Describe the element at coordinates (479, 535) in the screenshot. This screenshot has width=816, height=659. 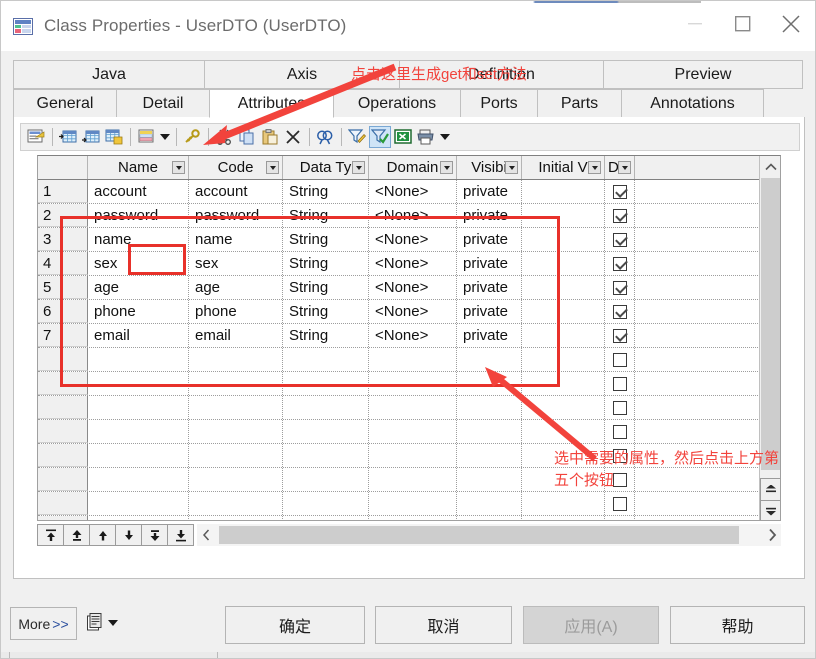
I see `hscrollbar-thumb` at that location.